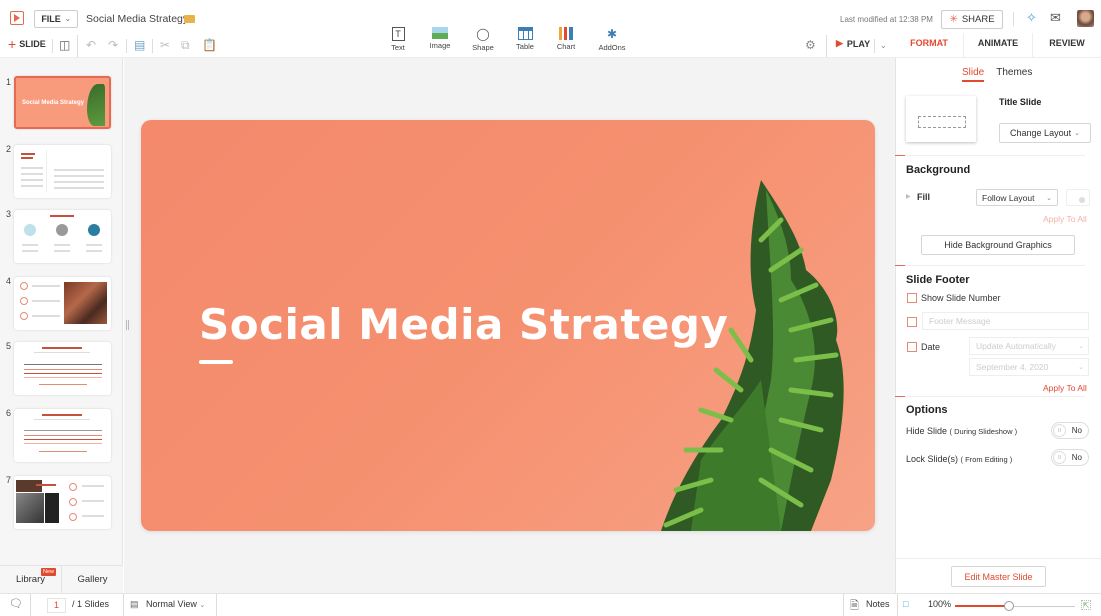 The height and width of the screenshot is (616, 1101). What do you see at coordinates (73, 487) in the screenshot?
I see `thumbnail-bullet` at bounding box center [73, 487].